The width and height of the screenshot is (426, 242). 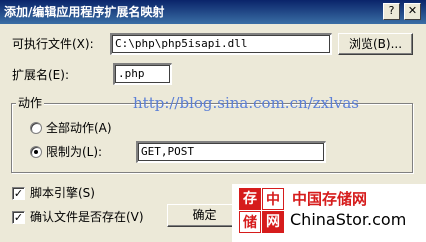 I want to click on ok-button: 确定, so click(x=204, y=215).